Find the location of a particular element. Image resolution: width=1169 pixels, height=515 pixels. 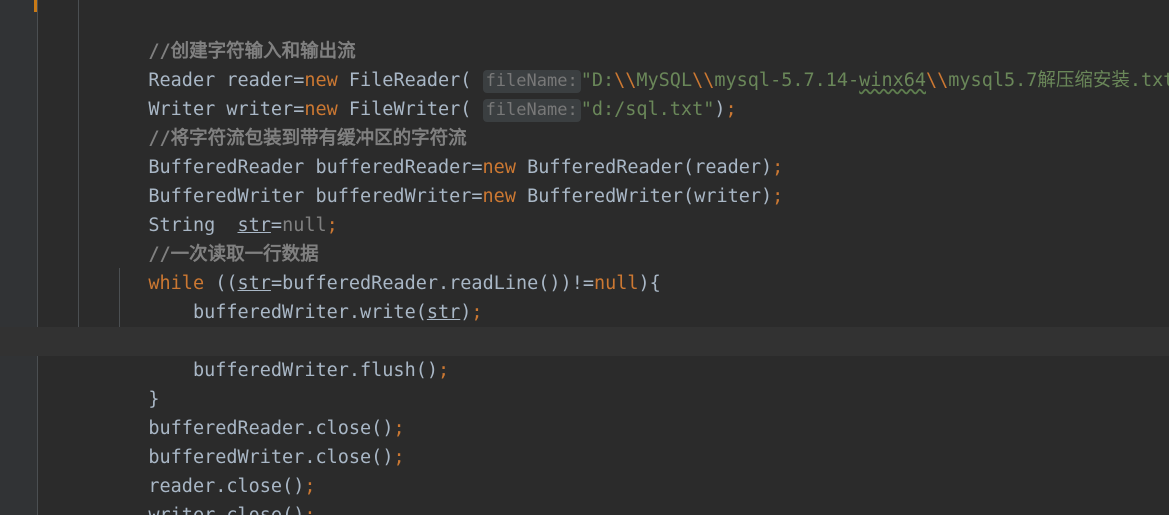

token-semicolon: ; is located at coordinates (309, 510).